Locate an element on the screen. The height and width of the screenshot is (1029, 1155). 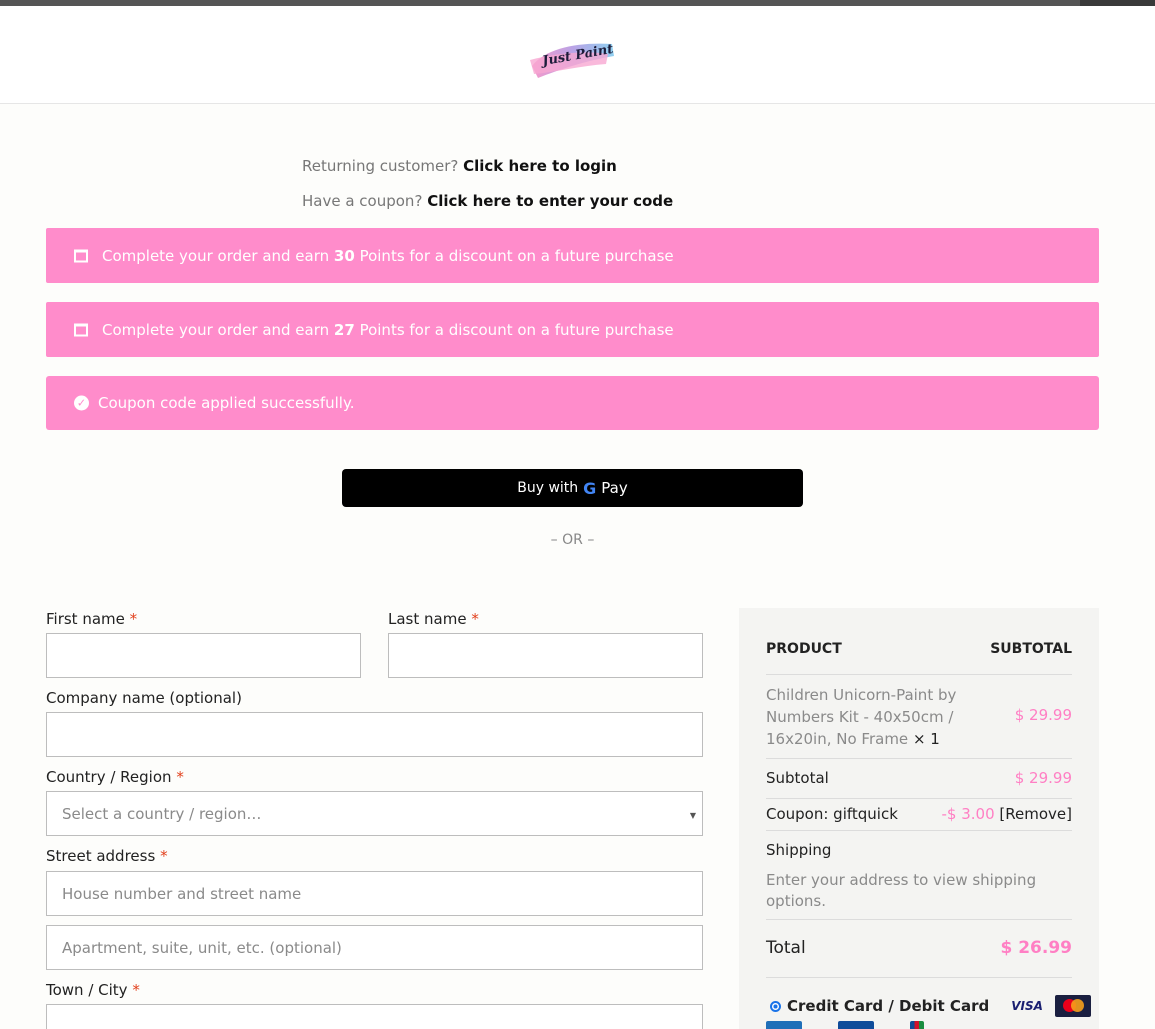
town-label: Town / City * is located at coordinates (93, 990).